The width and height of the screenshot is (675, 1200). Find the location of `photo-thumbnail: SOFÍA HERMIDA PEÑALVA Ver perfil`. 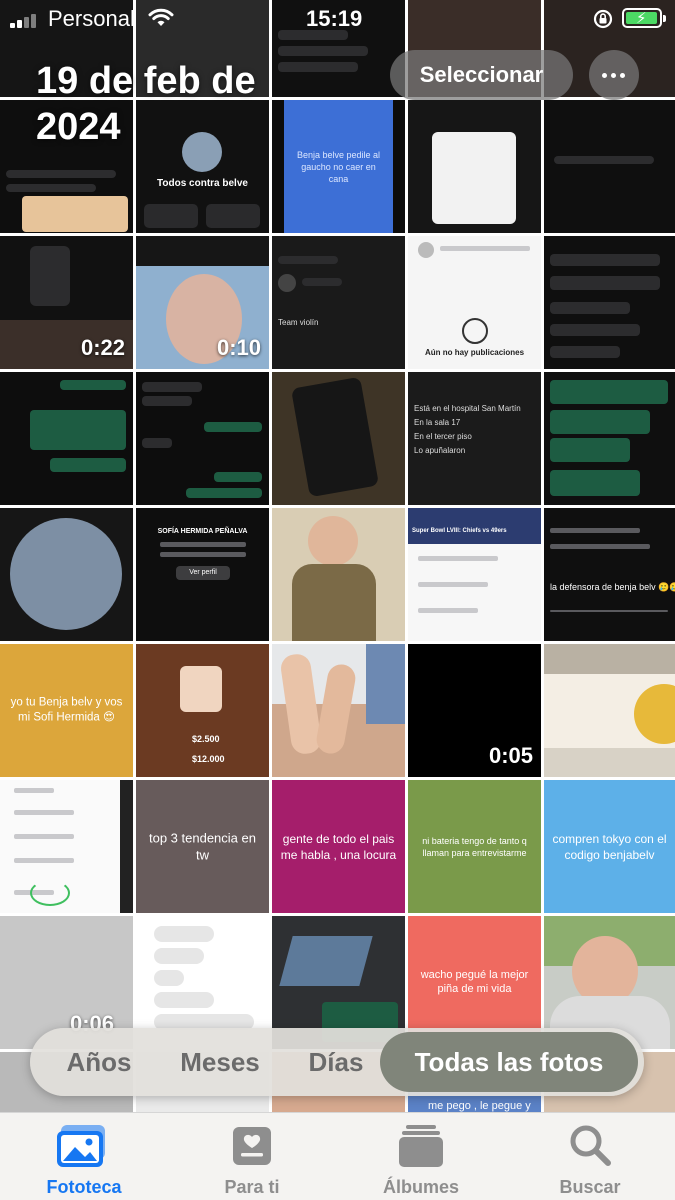

photo-thumbnail: SOFÍA HERMIDA PEÑALVA Ver perfil is located at coordinates (202, 574).